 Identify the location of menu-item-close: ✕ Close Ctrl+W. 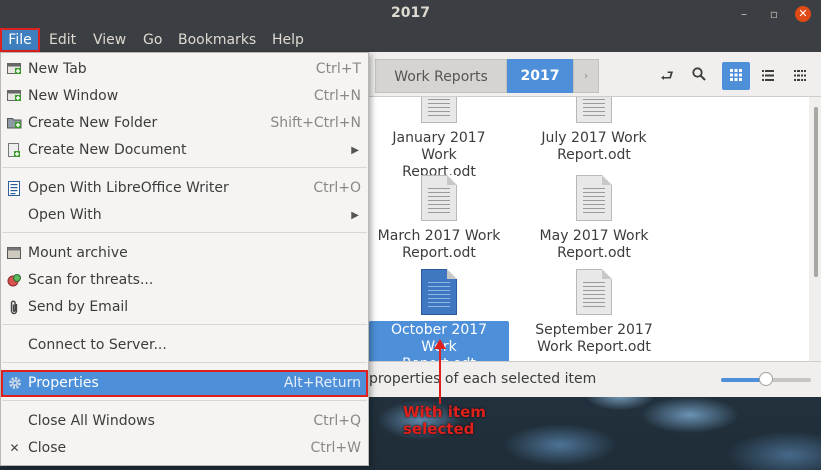
(184, 448).